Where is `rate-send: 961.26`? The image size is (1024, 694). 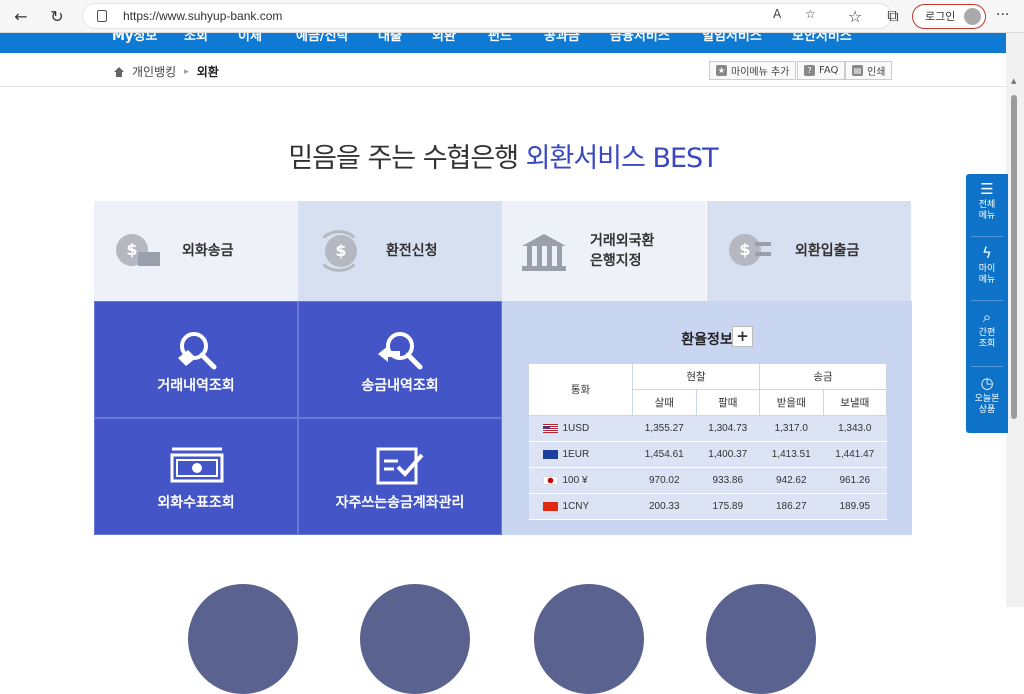
rate-send: 961.26 is located at coordinates (855, 480).